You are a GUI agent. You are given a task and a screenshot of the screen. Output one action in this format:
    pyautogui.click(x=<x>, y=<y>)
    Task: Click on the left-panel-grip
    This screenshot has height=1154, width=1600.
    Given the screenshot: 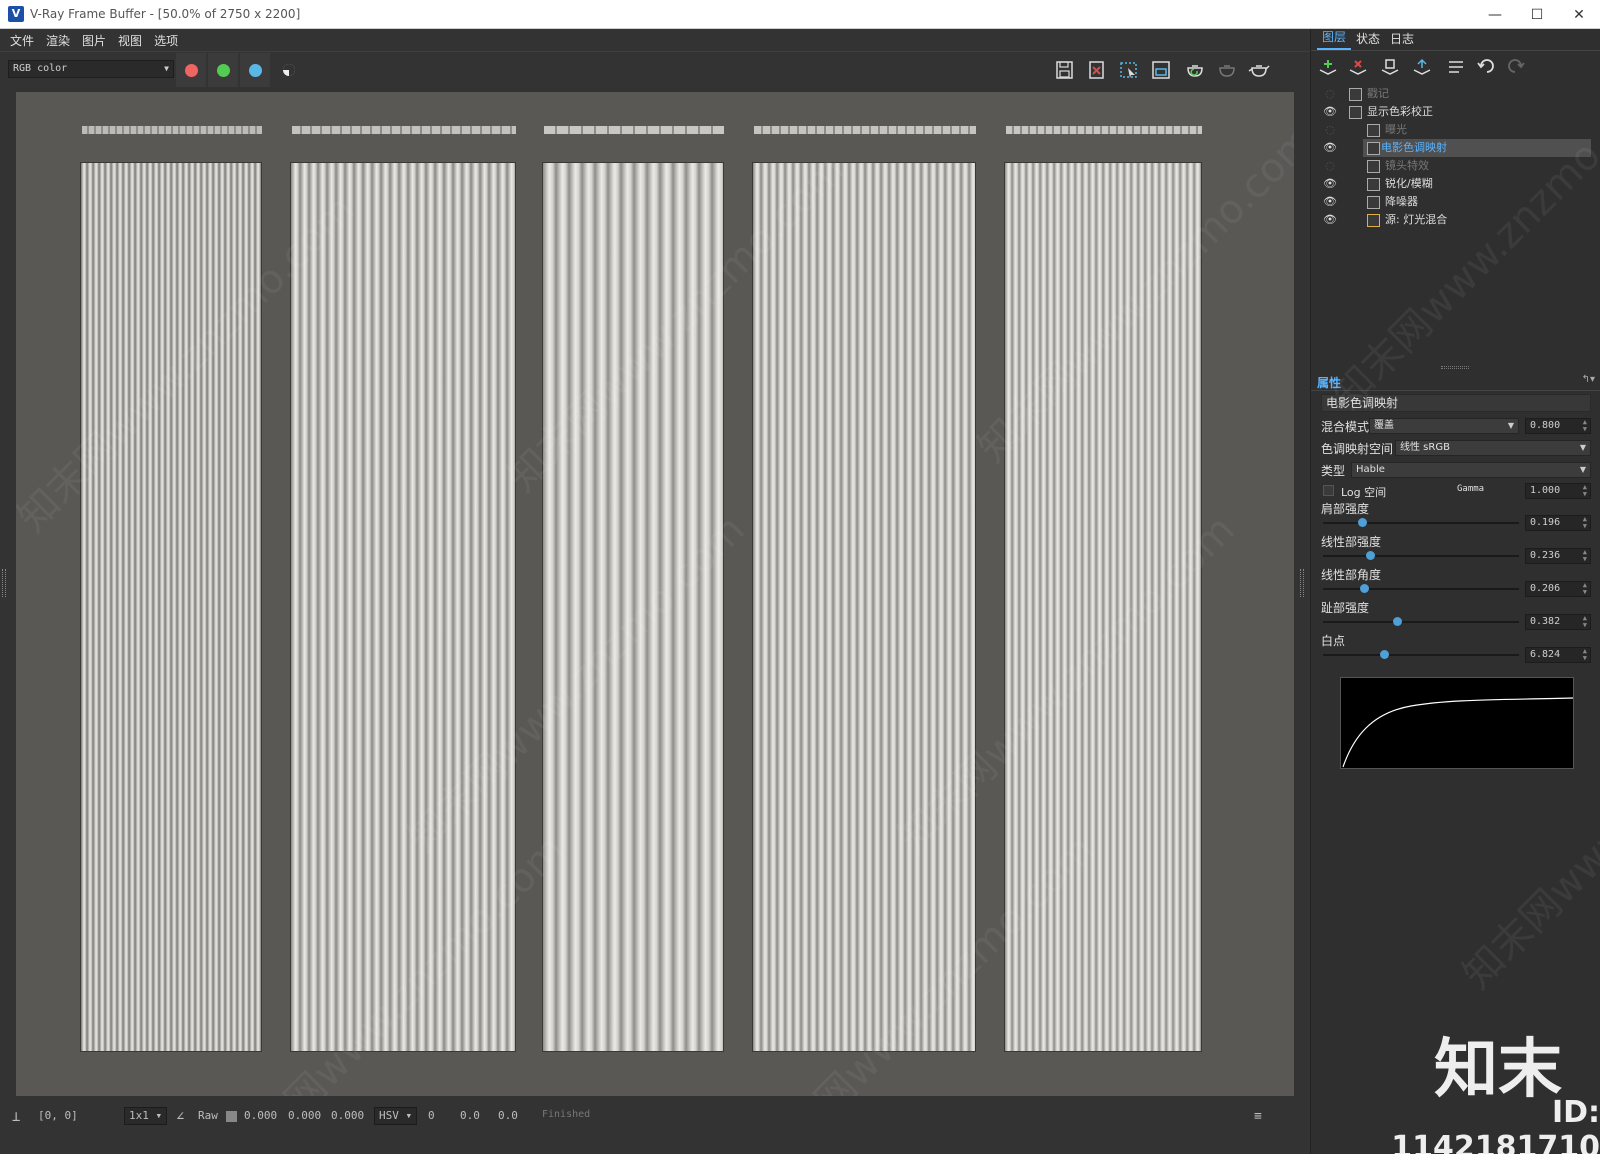 What is the action you would take?
    pyautogui.click(x=4, y=583)
    